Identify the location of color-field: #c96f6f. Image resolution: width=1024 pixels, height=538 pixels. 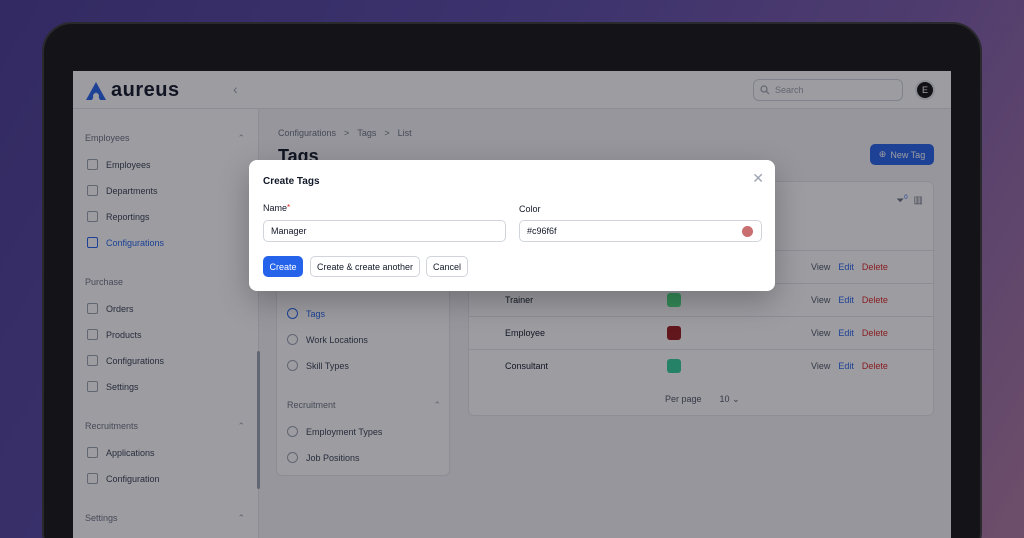
(640, 231).